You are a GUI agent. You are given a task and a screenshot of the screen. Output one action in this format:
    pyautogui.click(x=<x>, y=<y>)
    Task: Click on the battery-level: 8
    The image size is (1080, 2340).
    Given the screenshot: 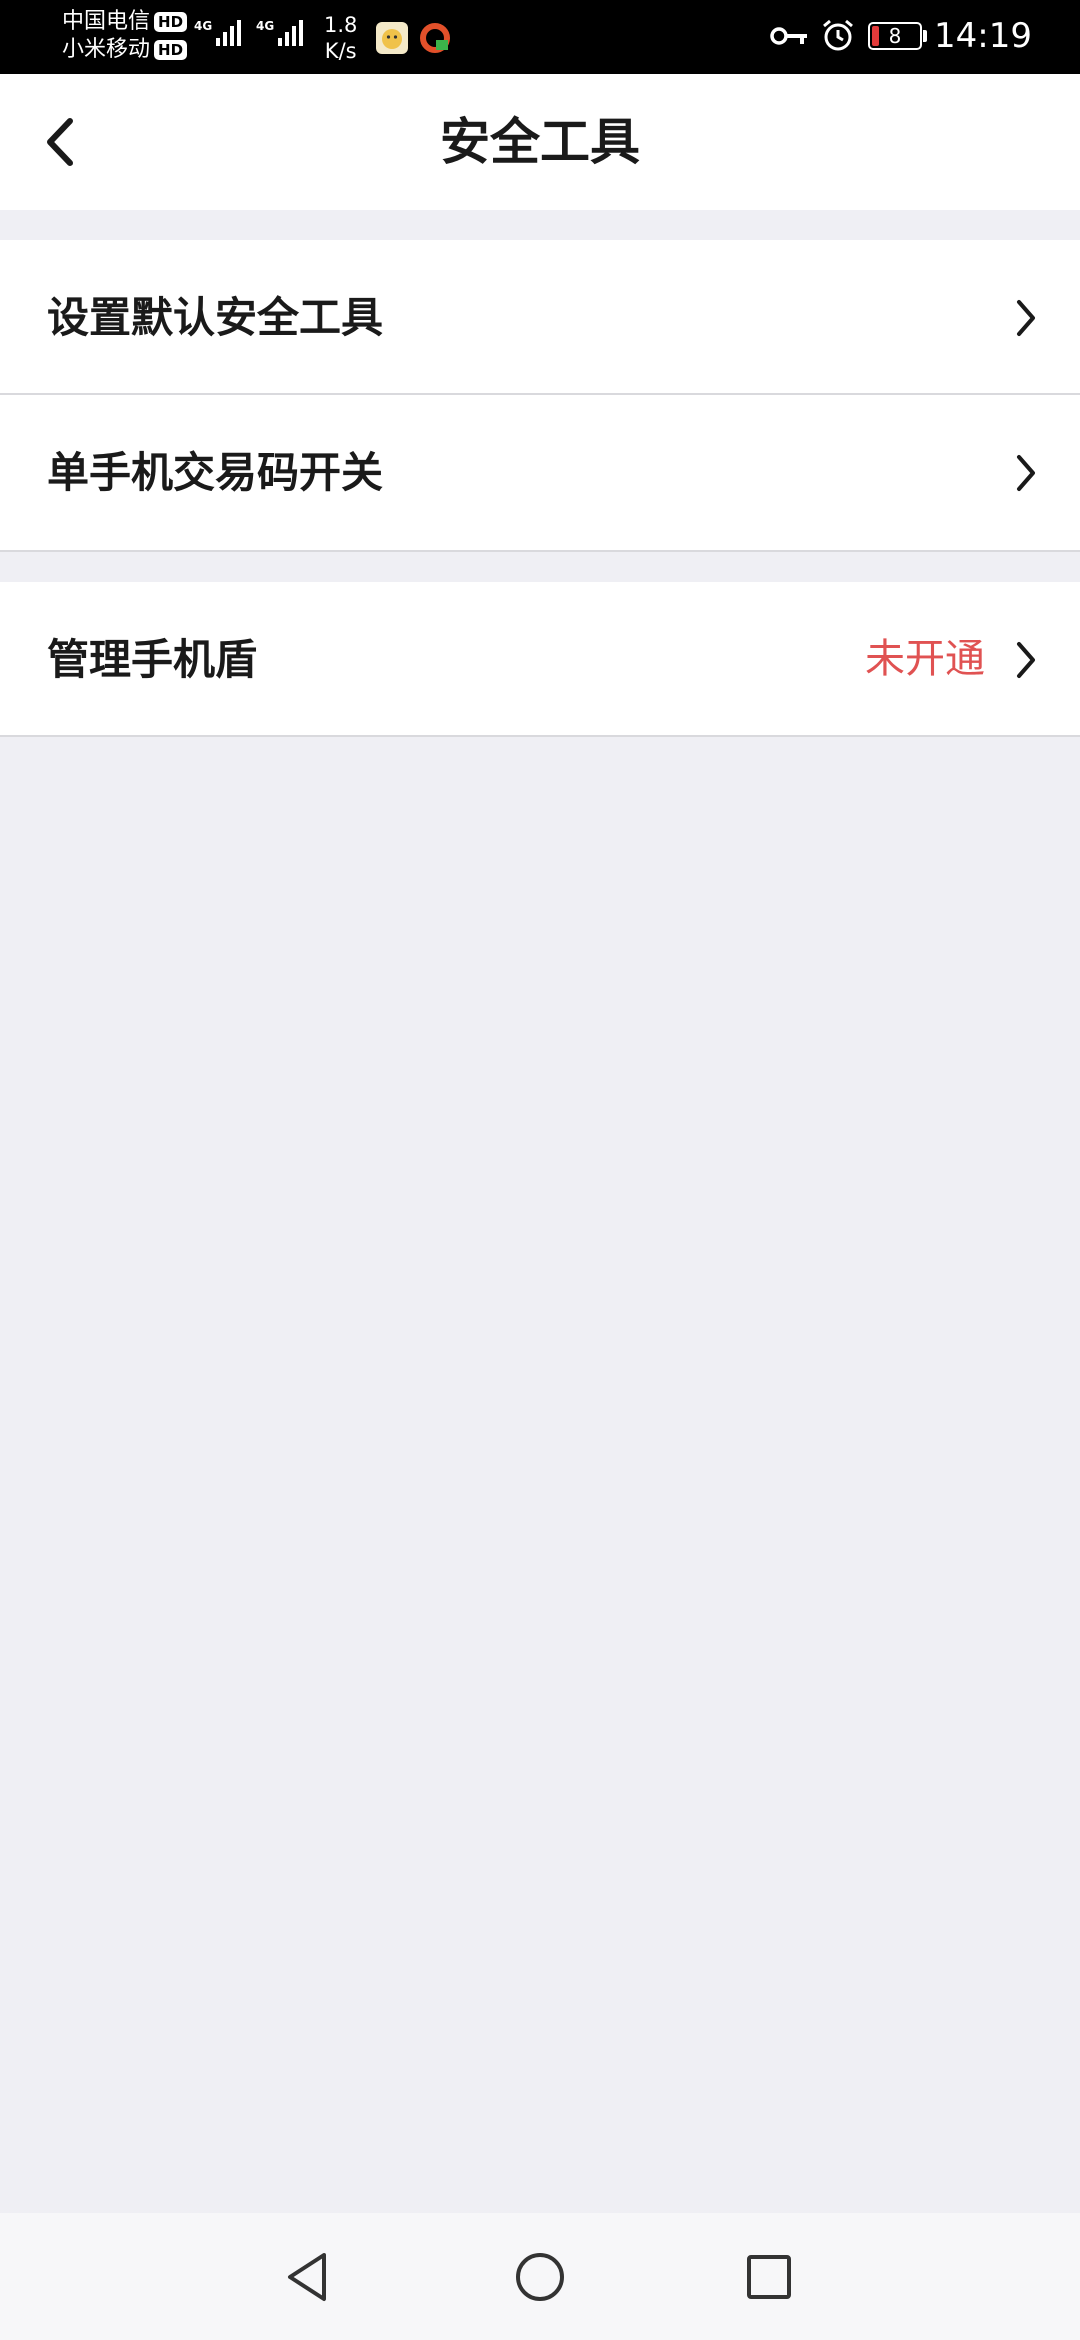 What is the action you would take?
    pyautogui.click(x=895, y=36)
    